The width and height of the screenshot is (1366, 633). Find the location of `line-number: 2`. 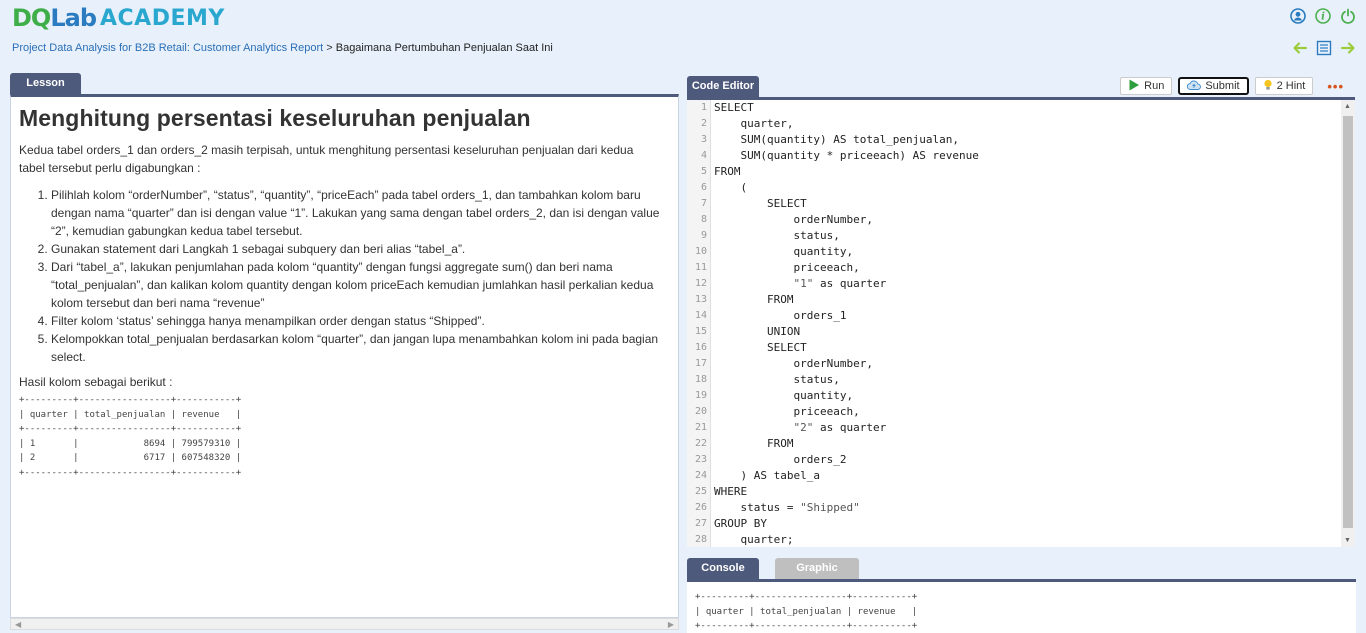

line-number: 2 is located at coordinates (703, 123).